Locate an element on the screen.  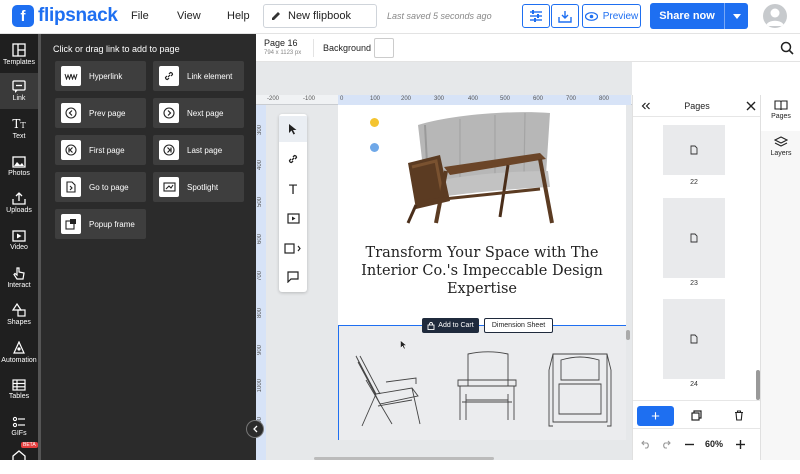
plus-icon: + is located at coordinates (655, 416).